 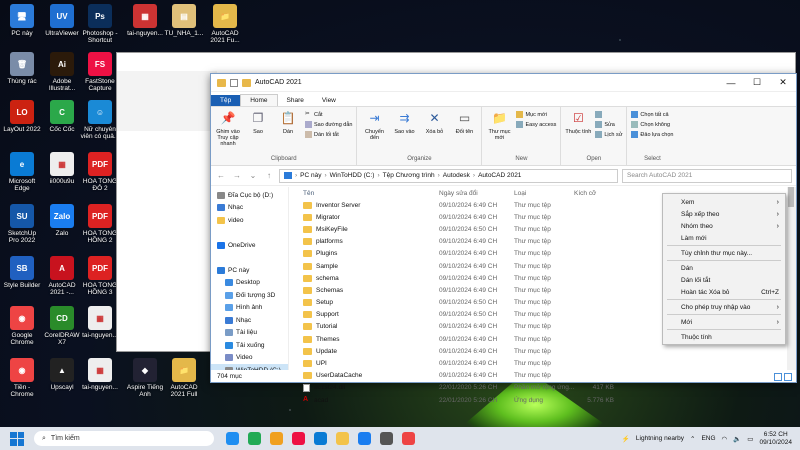 What do you see at coordinates (328, 134) in the screenshot?
I see `paste-shortcut-button: Dán lối tắt` at bounding box center [328, 134].